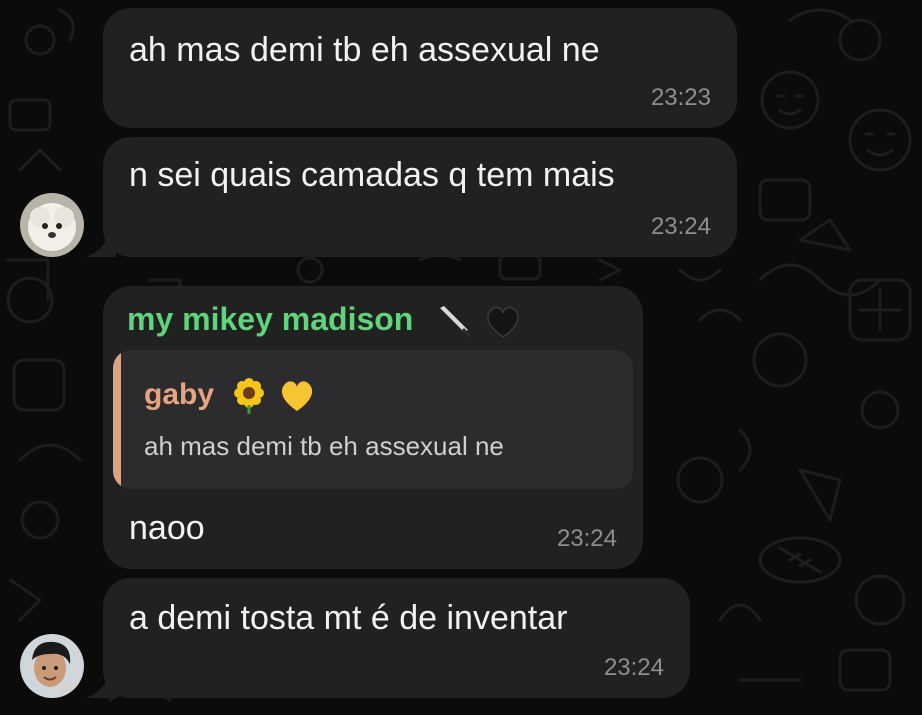 This screenshot has width=922, height=715. What do you see at coordinates (396, 638) in the screenshot?
I see `message-bubble: a demi tosta mt é de inventar 23:24` at bounding box center [396, 638].